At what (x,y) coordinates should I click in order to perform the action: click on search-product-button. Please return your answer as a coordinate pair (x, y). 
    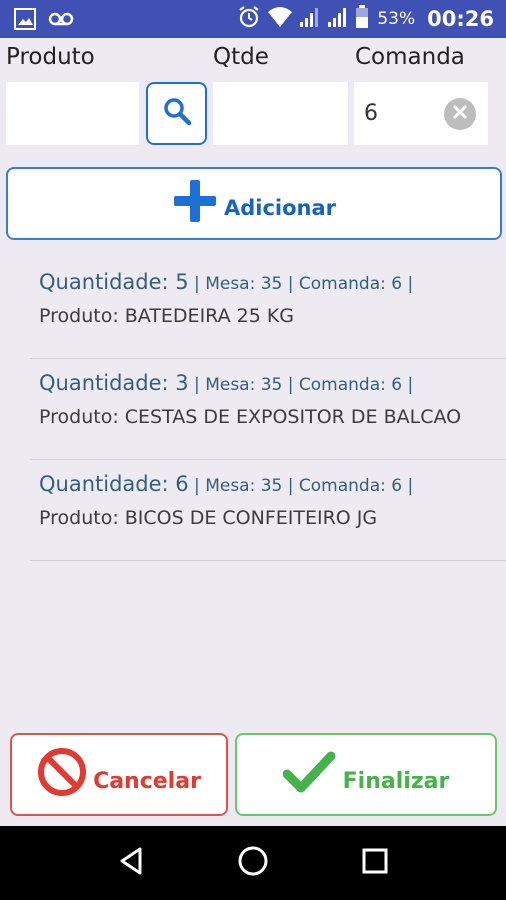
    Looking at the image, I should click on (176, 113).